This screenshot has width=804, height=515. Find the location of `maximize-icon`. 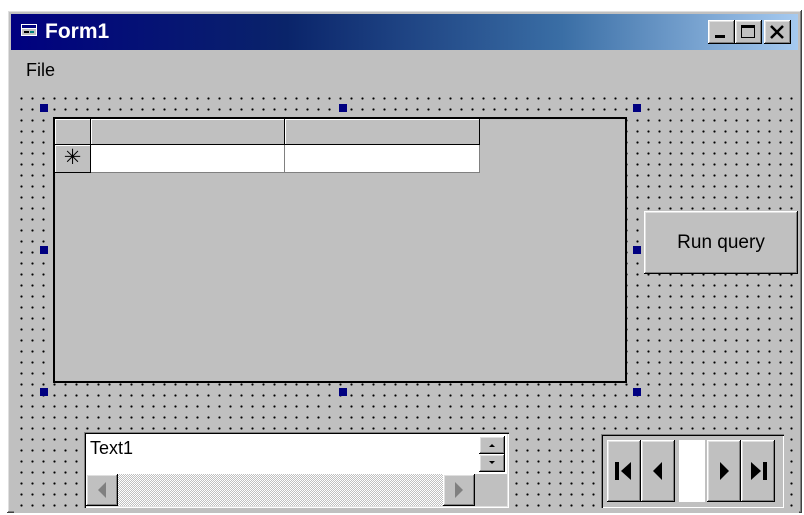

maximize-icon is located at coordinates (748, 31).